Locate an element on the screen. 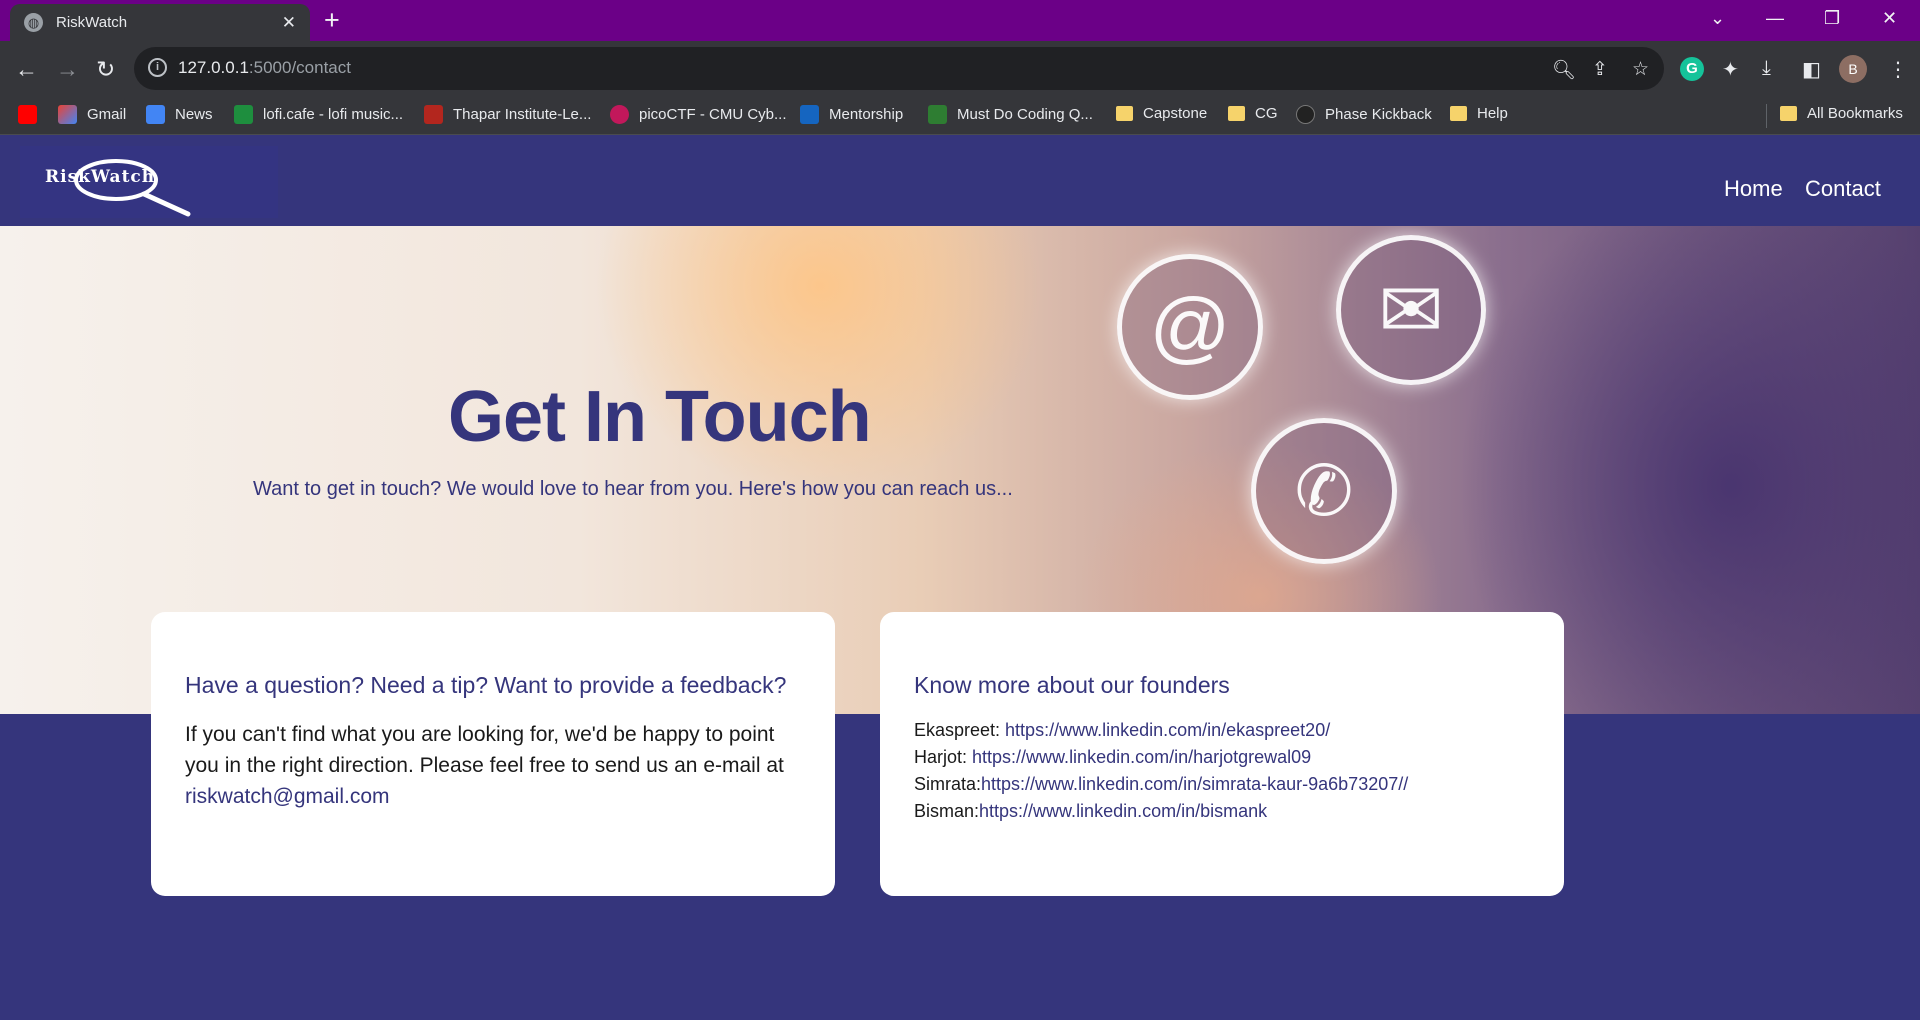  bookmark-label: Help is located at coordinates (1492, 113).